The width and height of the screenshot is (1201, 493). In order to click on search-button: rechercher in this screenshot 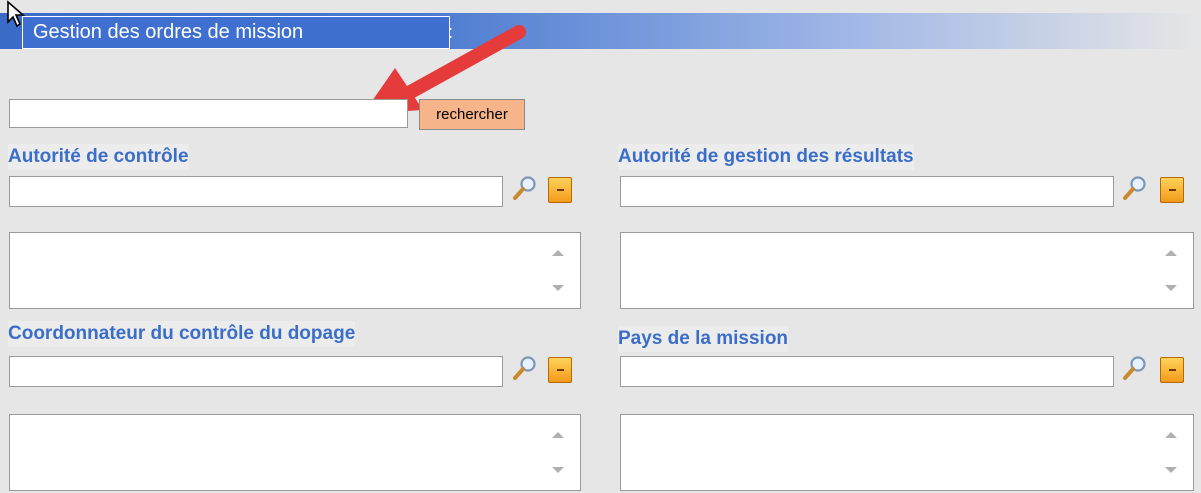, I will do `click(472, 114)`.